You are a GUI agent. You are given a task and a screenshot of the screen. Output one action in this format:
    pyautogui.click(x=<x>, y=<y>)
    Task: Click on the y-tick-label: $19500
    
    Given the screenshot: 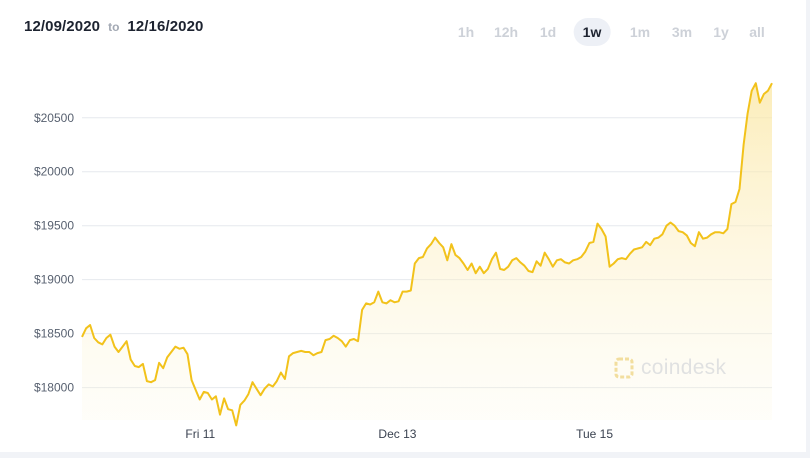 What is the action you would take?
    pyautogui.click(x=54, y=226)
    